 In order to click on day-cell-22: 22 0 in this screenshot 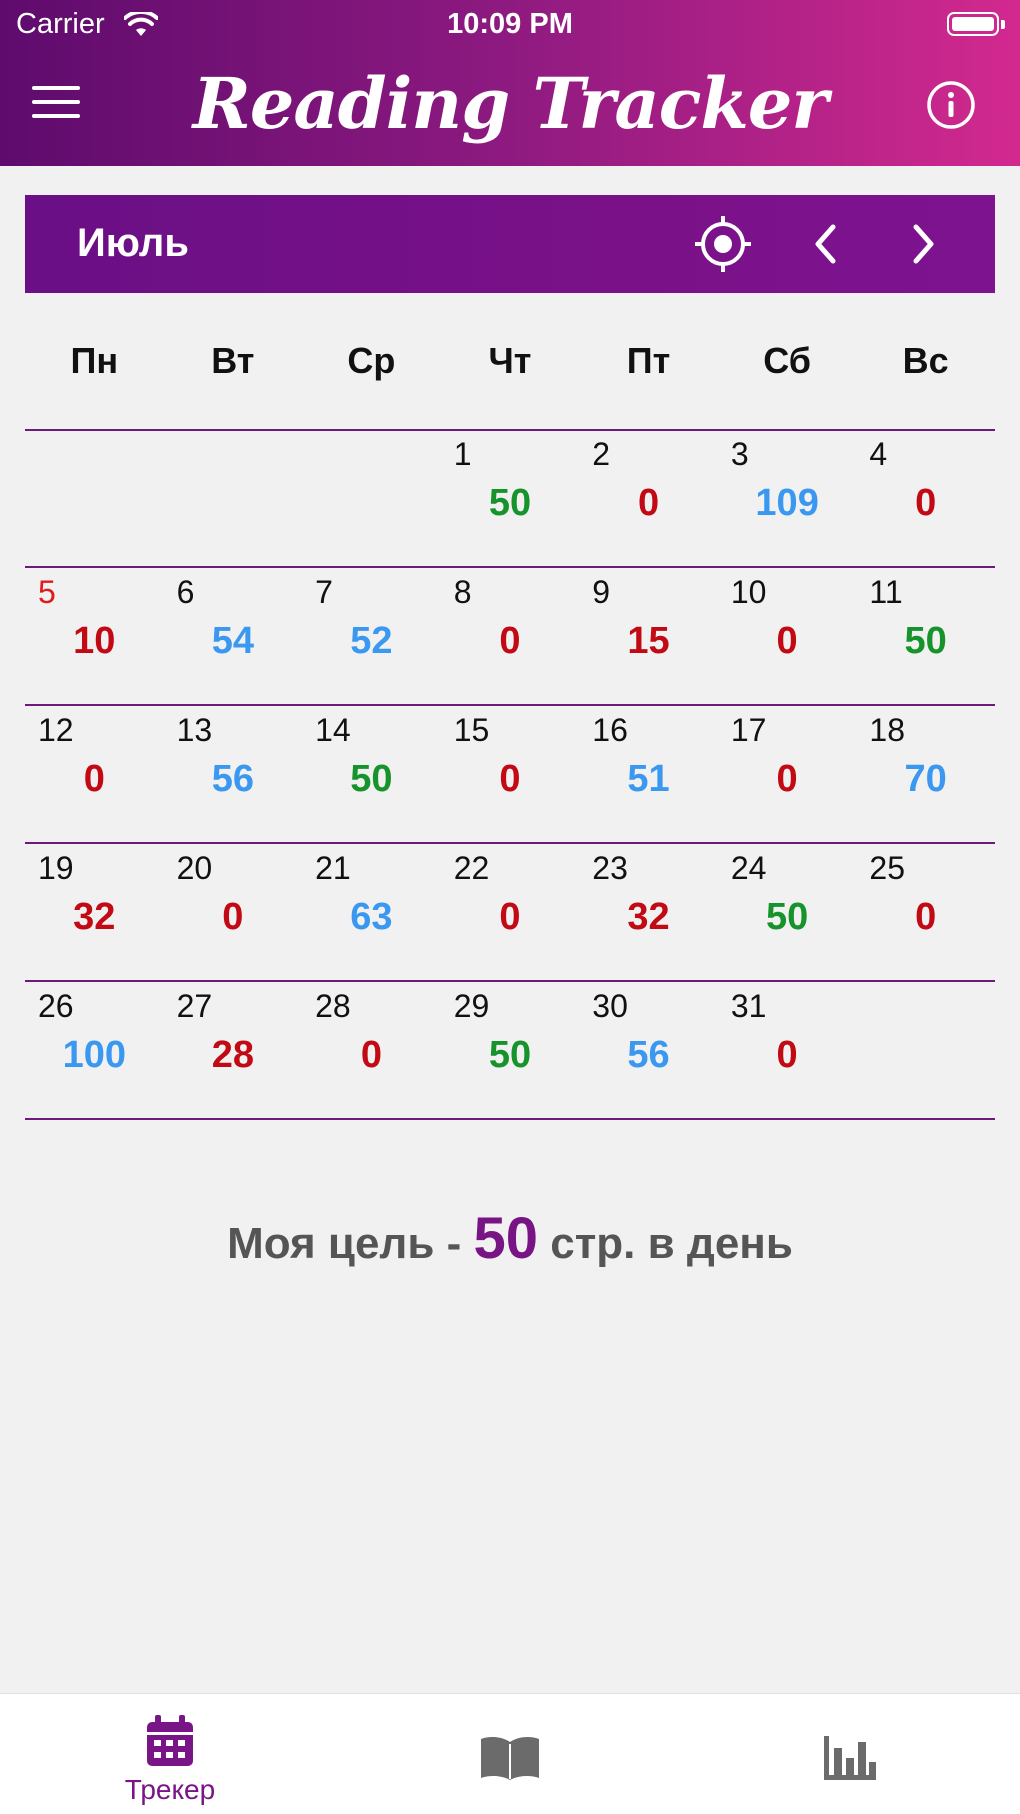, I will do `click(510, 912)`.